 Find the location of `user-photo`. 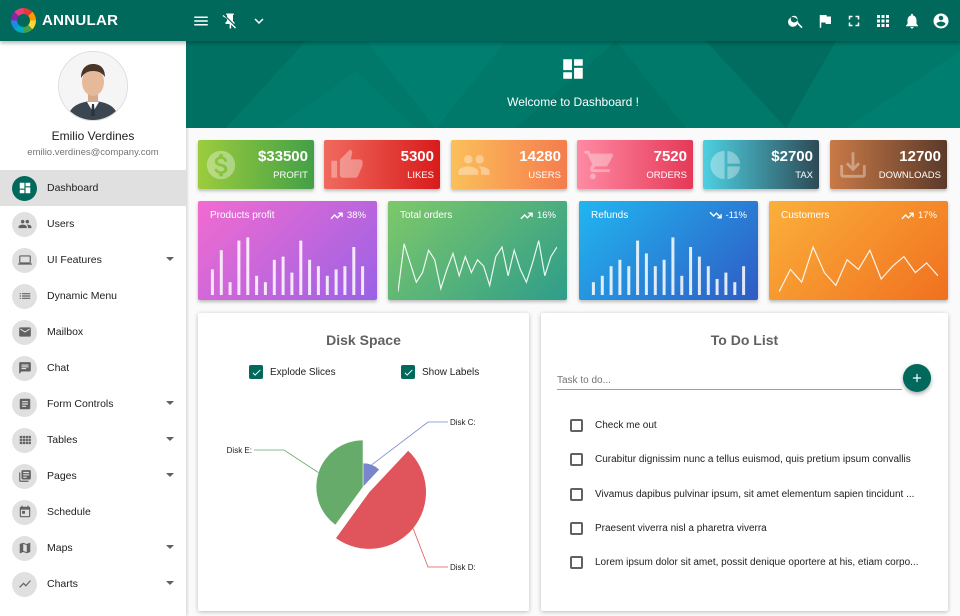

user-photo is located at coordinates (93, 86).